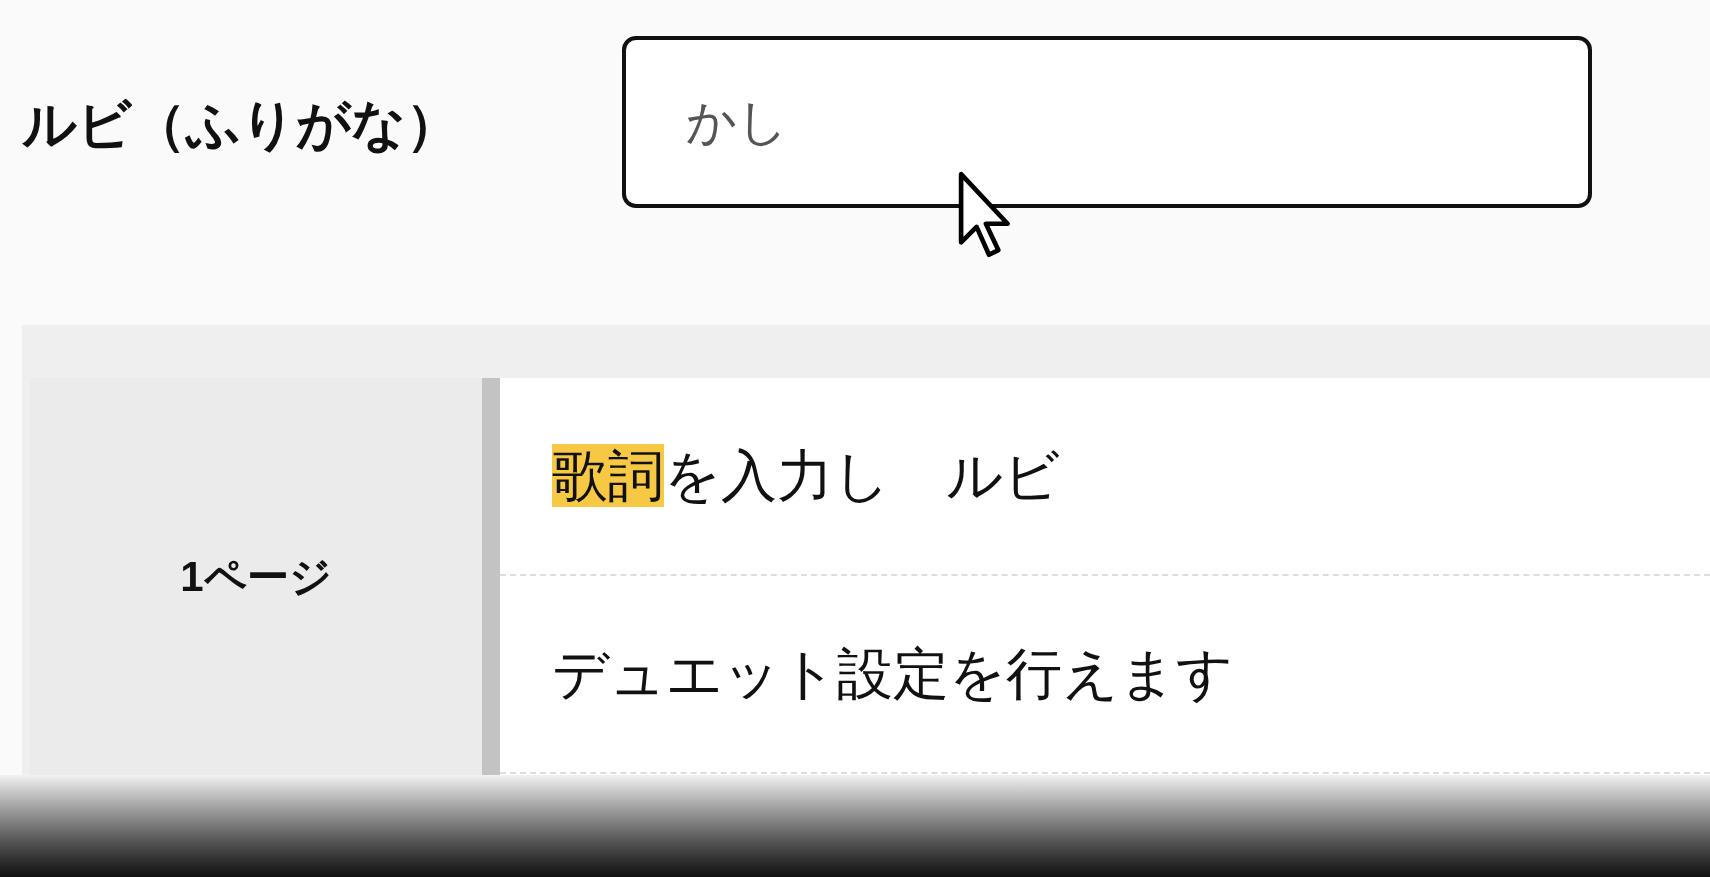  What do you see at coordinates (241, 124) in the screenshot?
I see `field-label: ルビ（ふりがな）` at bounding box center [241, 124].